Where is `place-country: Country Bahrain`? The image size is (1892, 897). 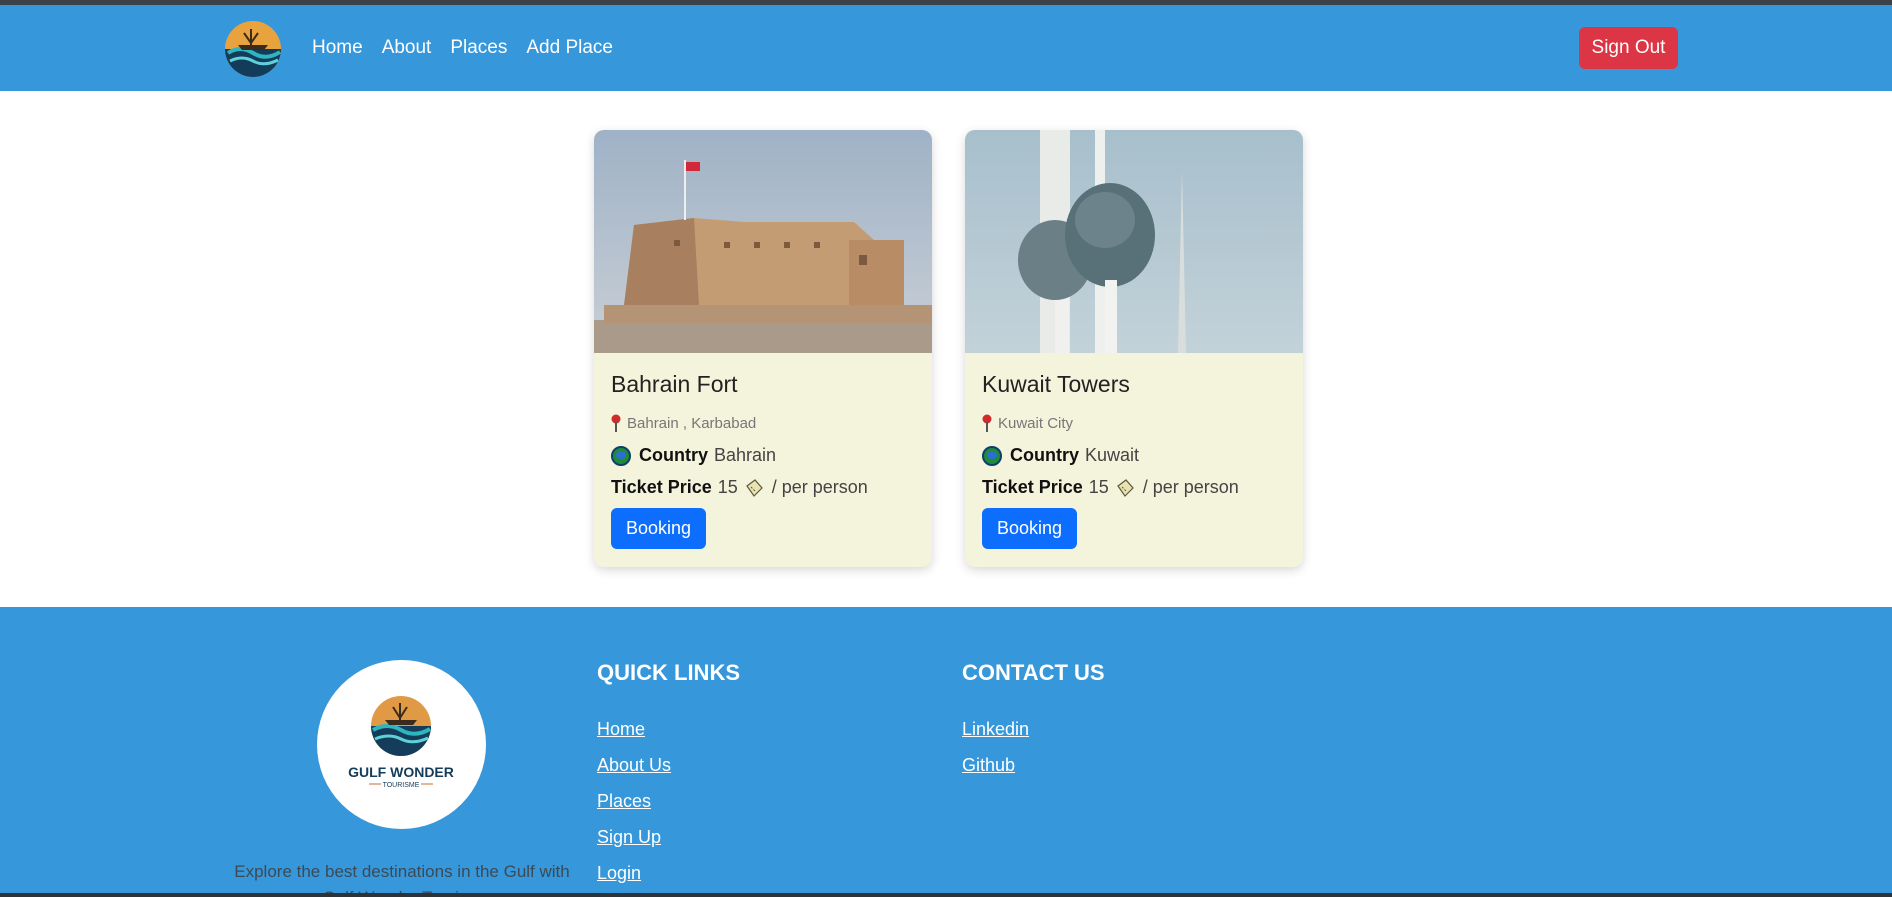 place-country: Country Bahrain is located at coordinates (693, 455).